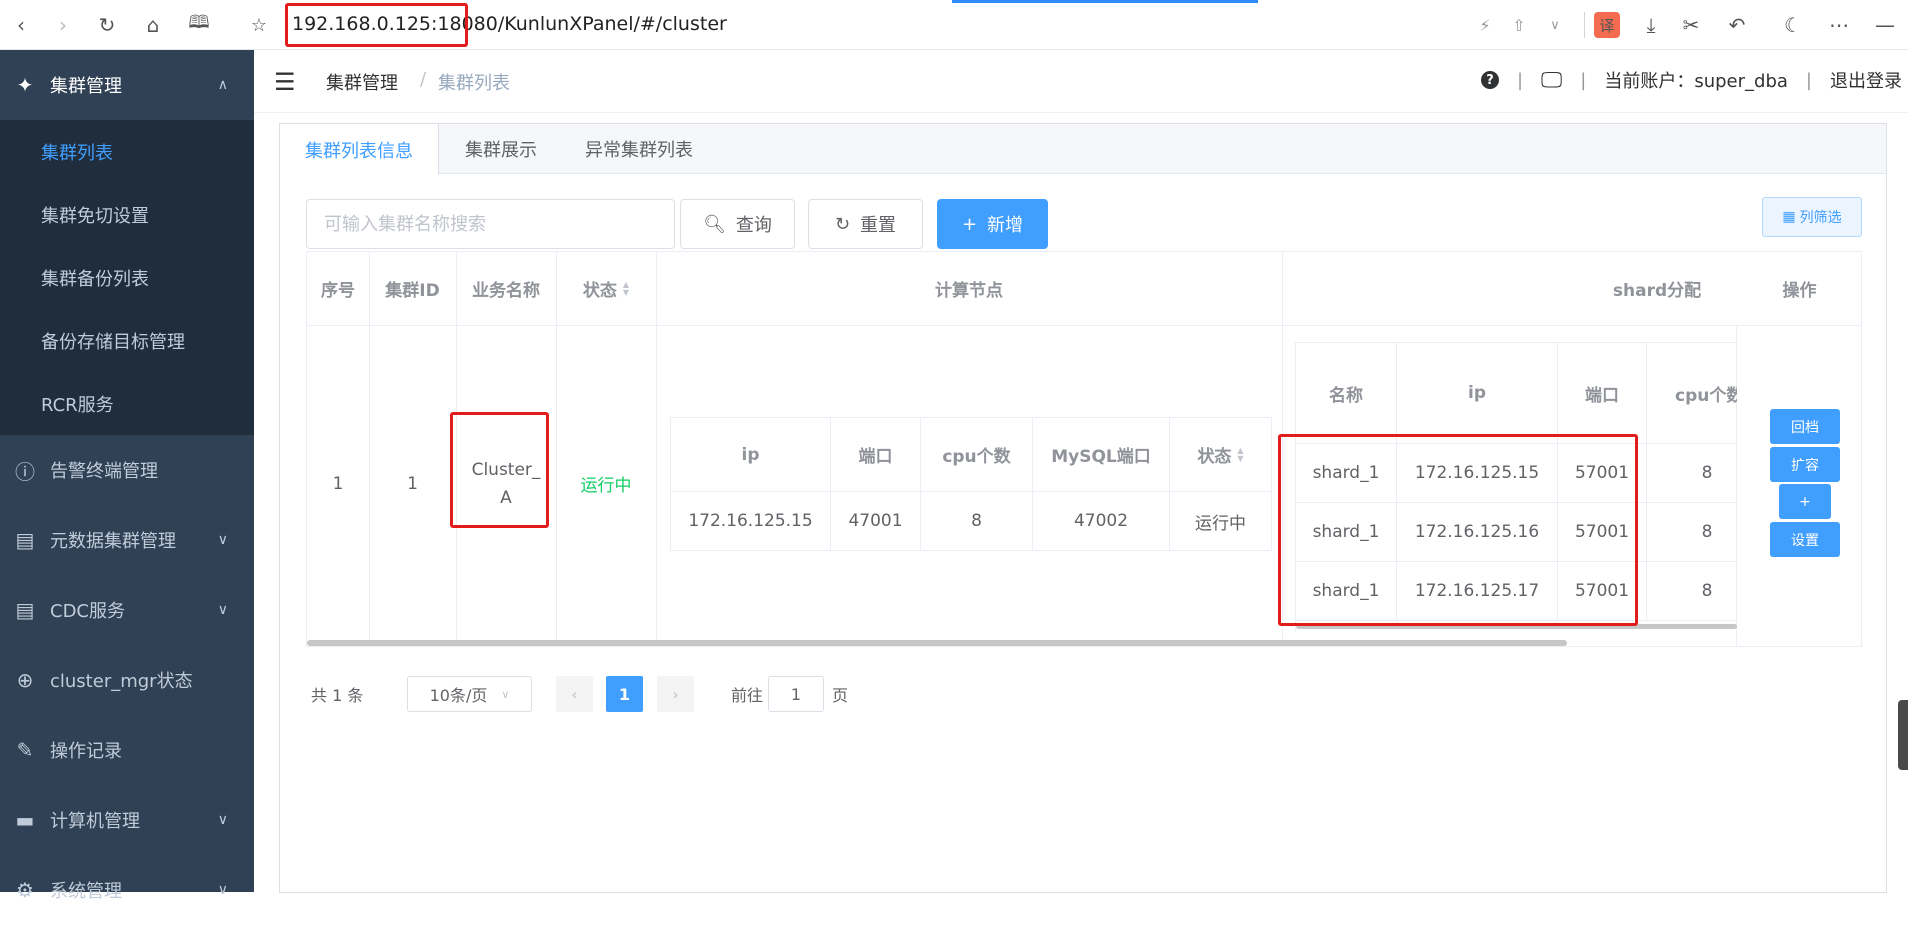  What do you see at coordinates (624, 694) in the screenshot?
I see `page-number-1: 1` at bounding box center [624, 694].